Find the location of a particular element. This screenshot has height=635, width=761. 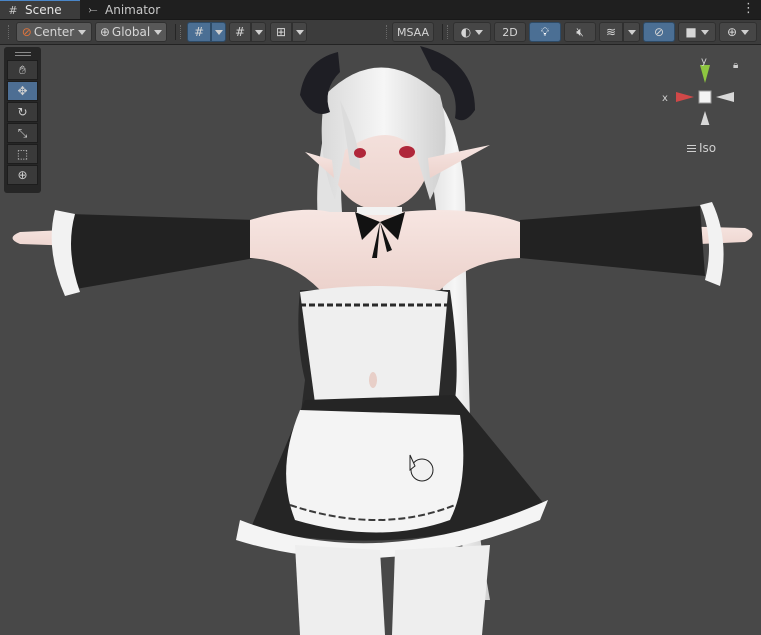

increment-snap-icon: # is located at coordinates (240, 32).